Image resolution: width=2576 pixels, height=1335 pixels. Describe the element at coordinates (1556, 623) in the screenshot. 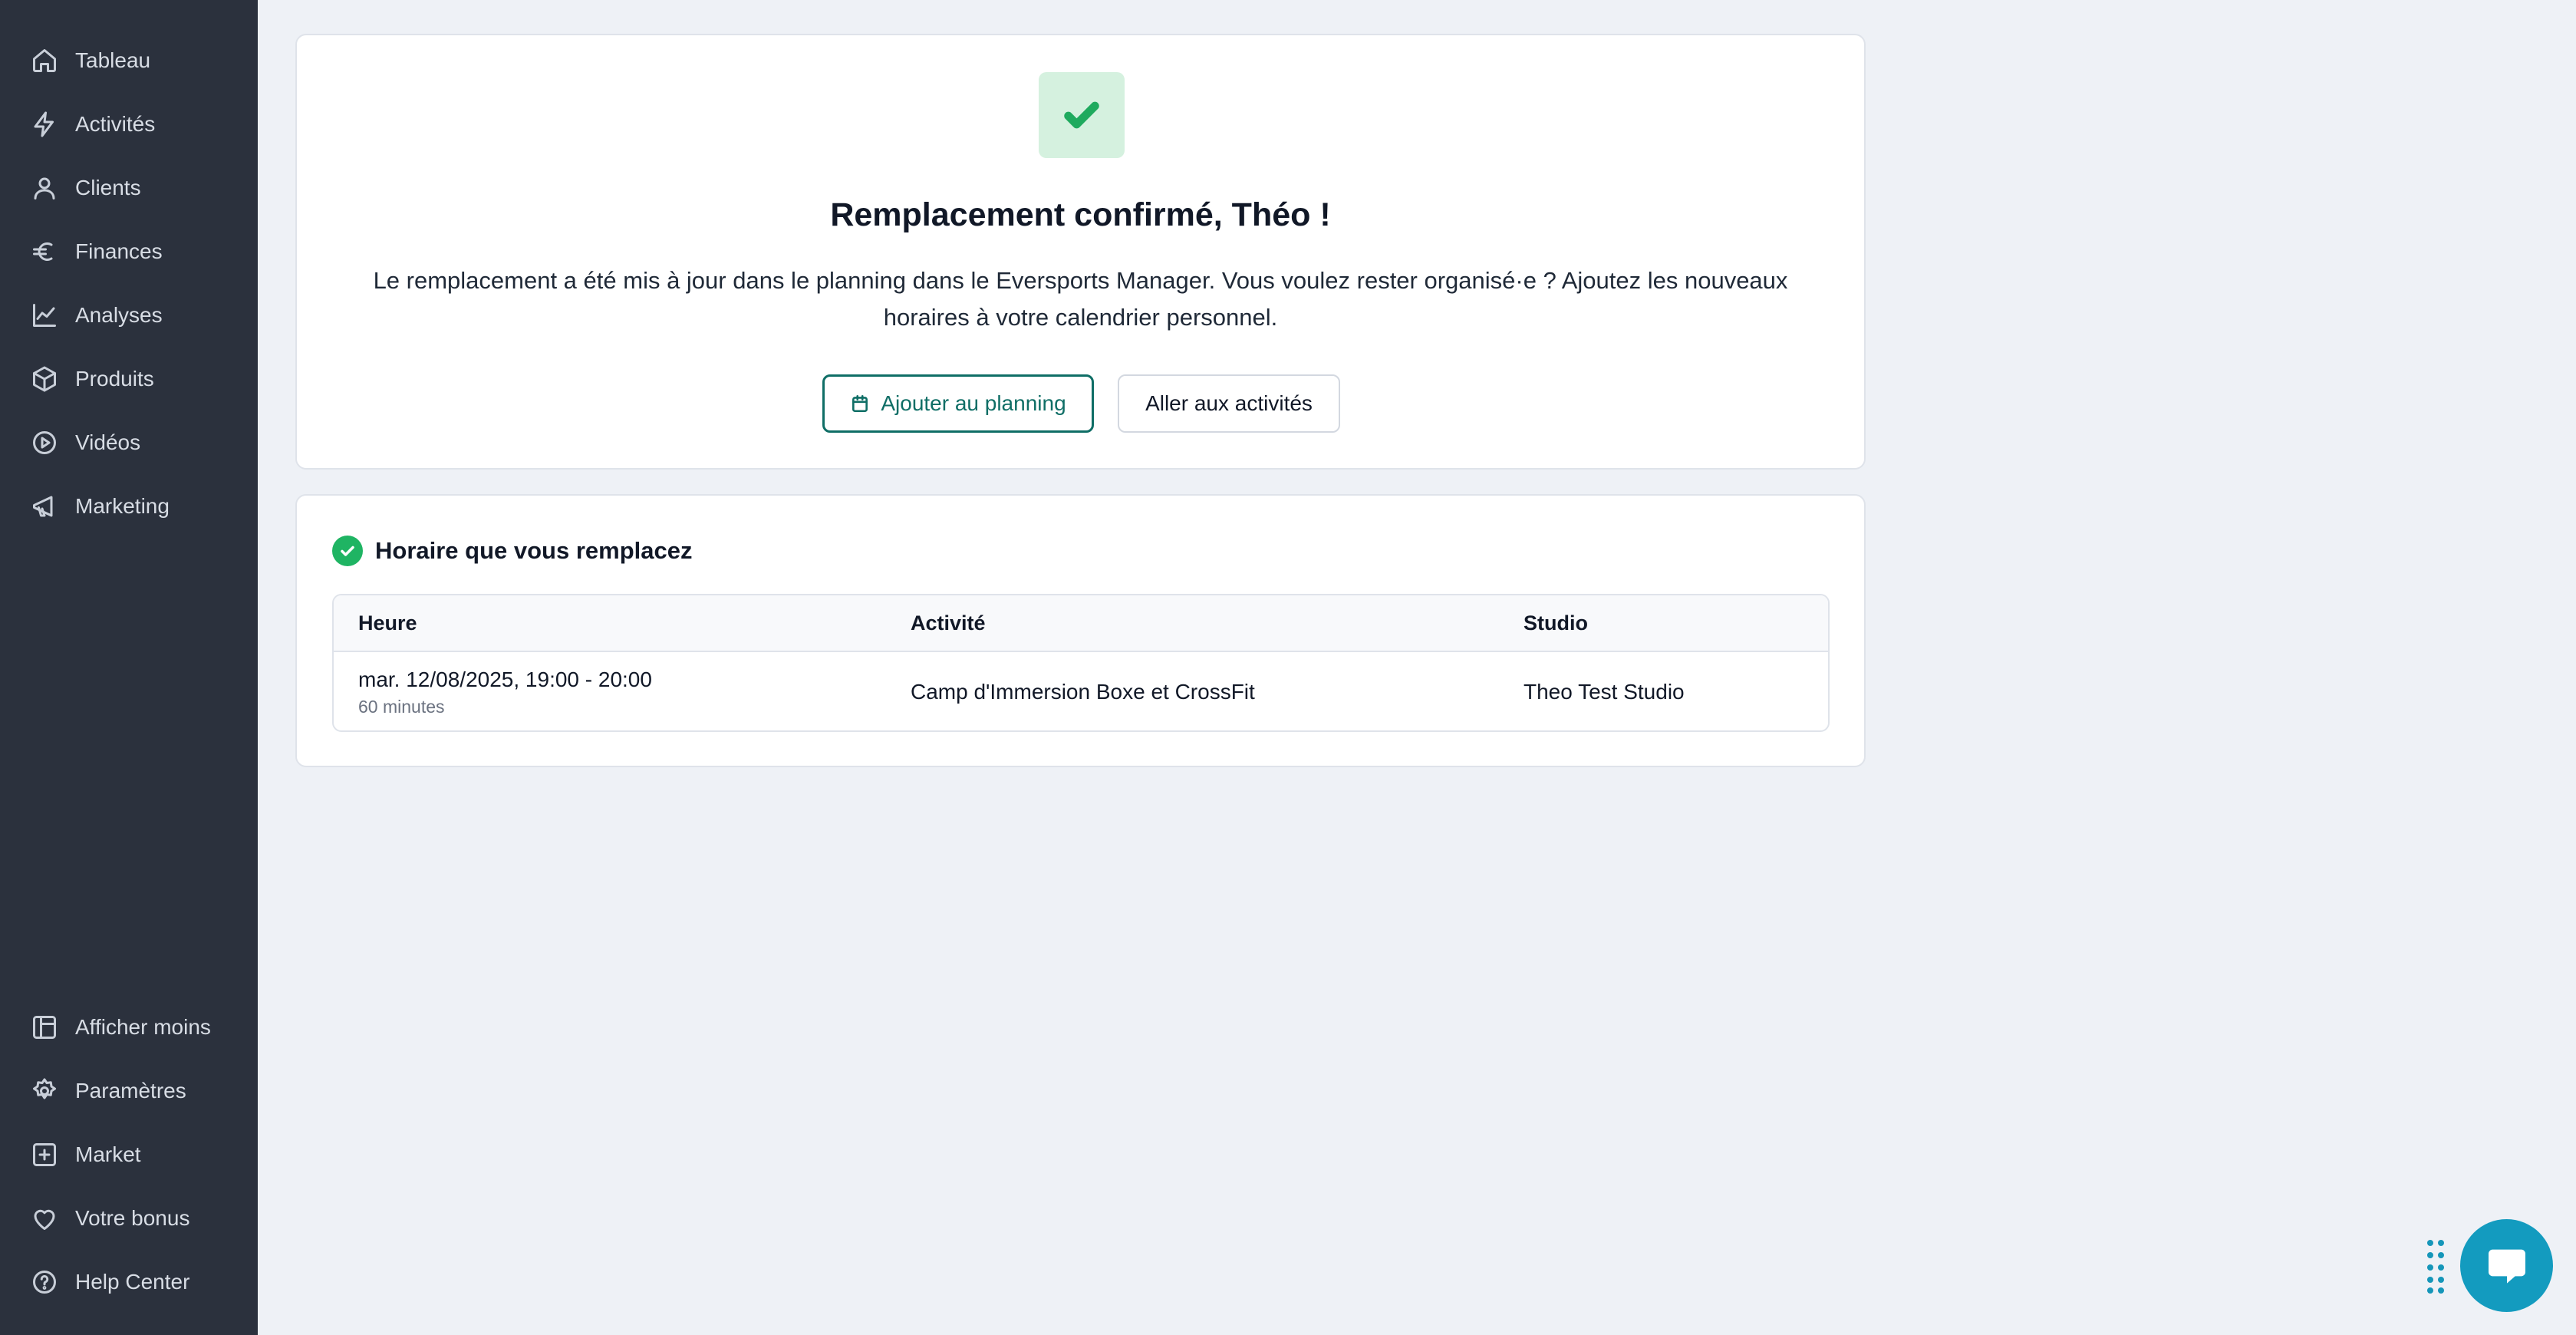

I see `column-header-studio: Studio` at that location.